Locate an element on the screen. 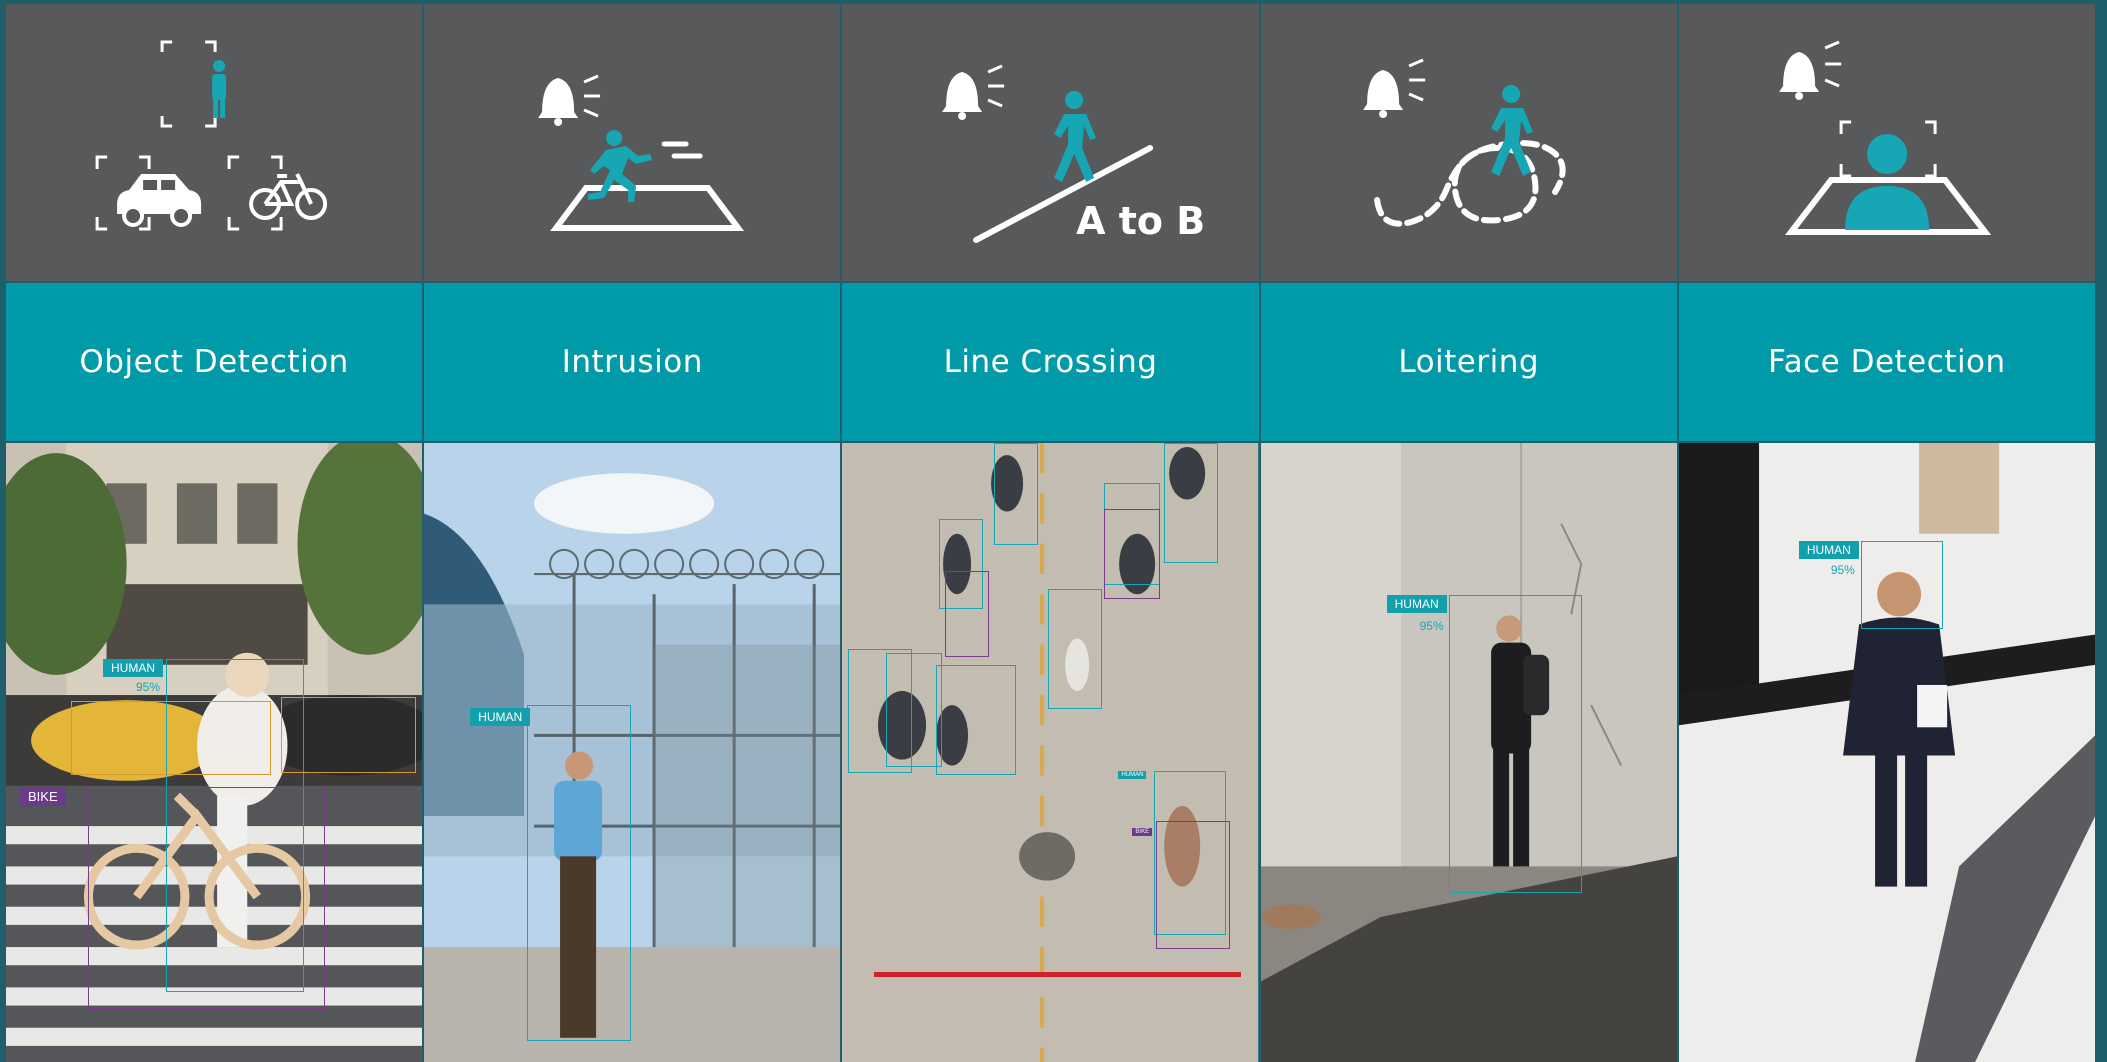 This screenshot has width=2107, height=1062. line-crossing-label-cell: Line Crossing is located at coordinates (1050, 362).